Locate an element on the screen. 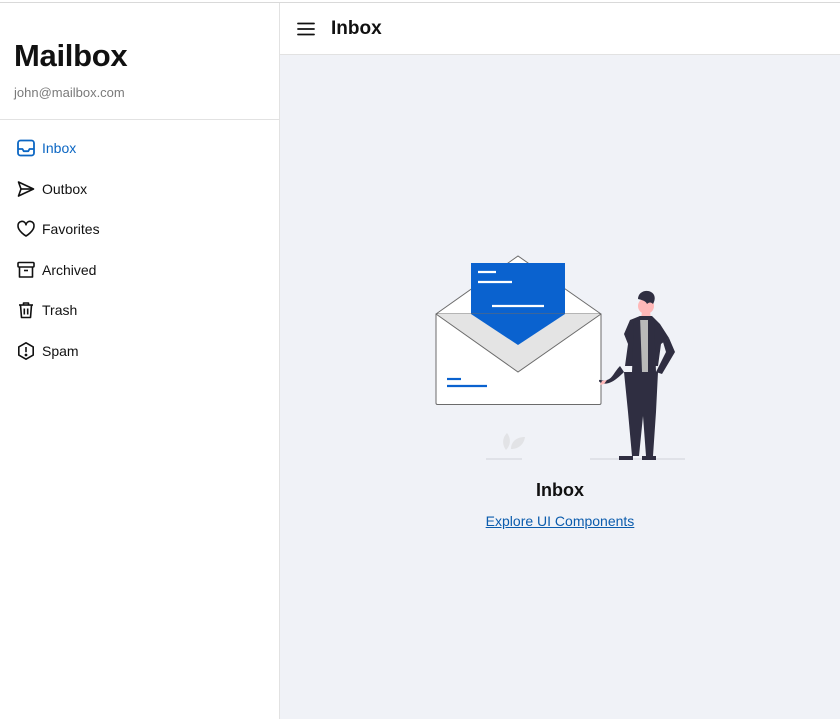 This screenshot has width=840, height=719. sidebar-item-spam: Spam is located at coordinates (139, 351).